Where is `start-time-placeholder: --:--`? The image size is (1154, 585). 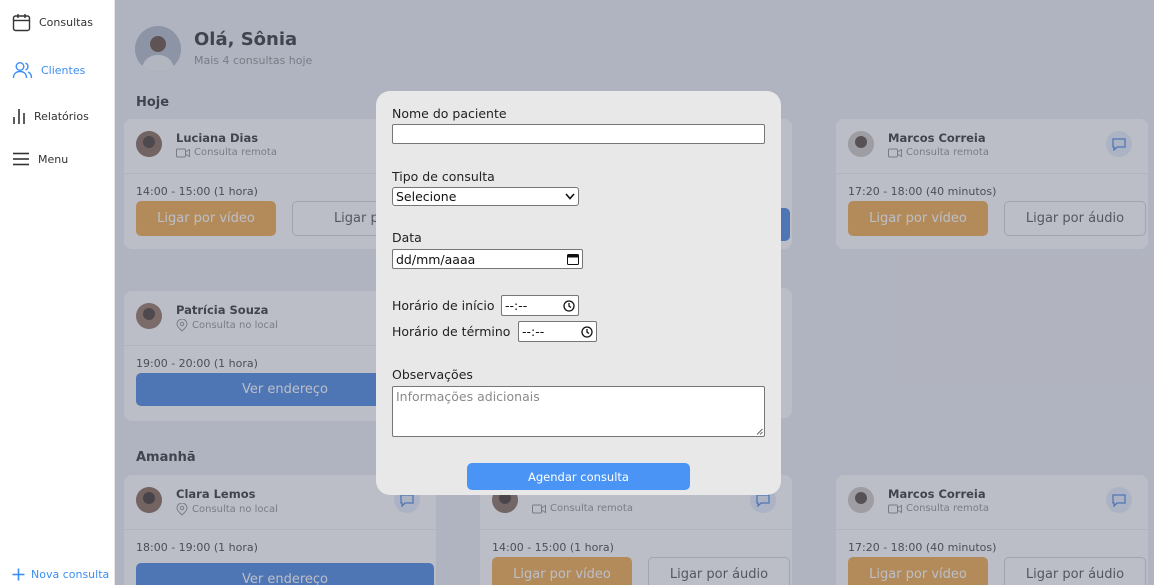 start-time-placeholder: --:-- is located at coordinates (516, 305).